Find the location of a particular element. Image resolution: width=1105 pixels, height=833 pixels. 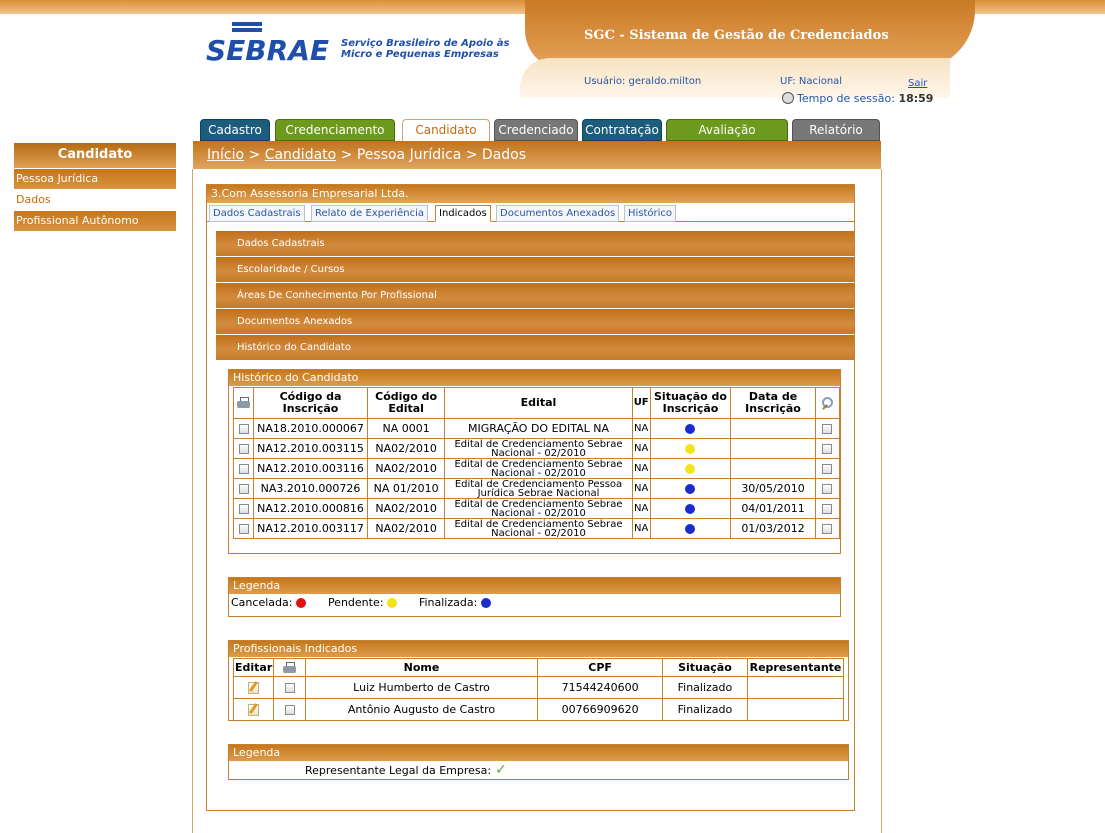

accordion-historico-candidato: Histórico do Candidato is located at coordinates (535, 348).